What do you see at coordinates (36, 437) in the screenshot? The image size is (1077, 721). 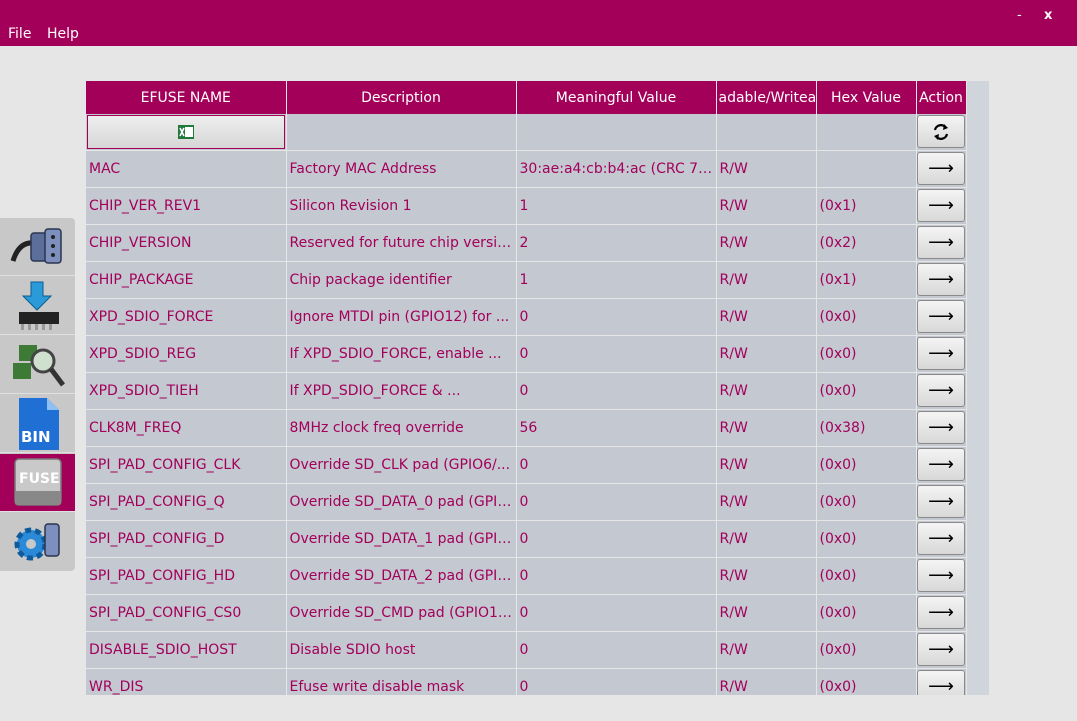 I see `svg-text: BIN` at bounding box center [36, 437].